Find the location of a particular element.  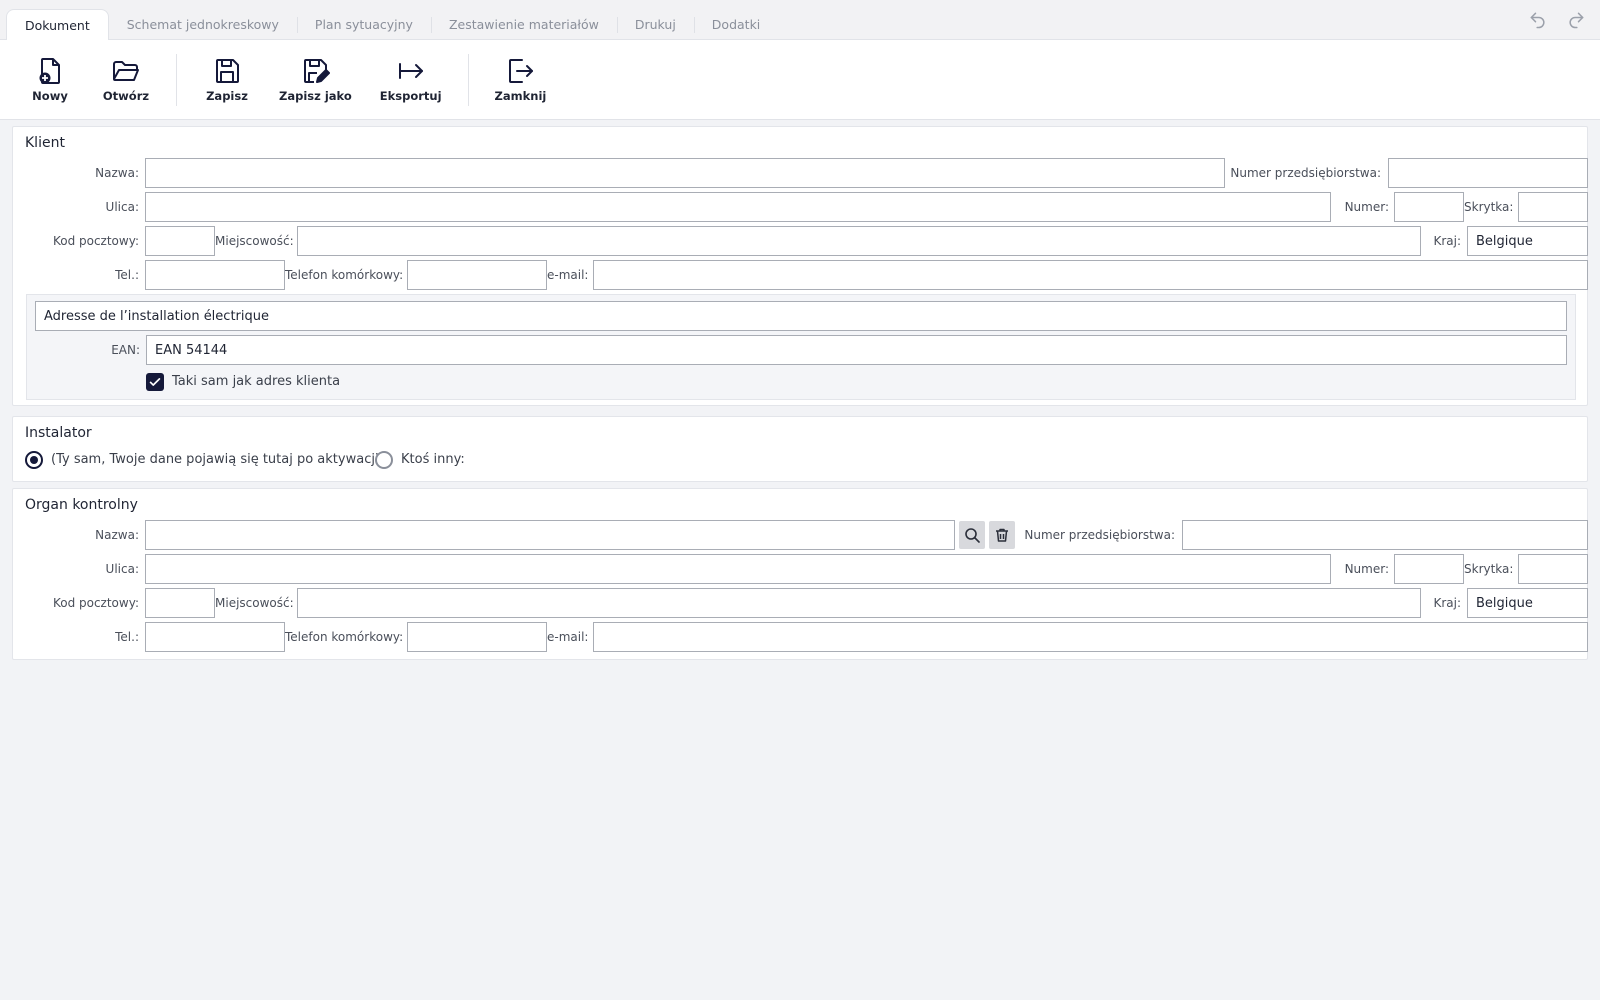

client-name-label: Nazwa: is located at coordinates (117, 173).